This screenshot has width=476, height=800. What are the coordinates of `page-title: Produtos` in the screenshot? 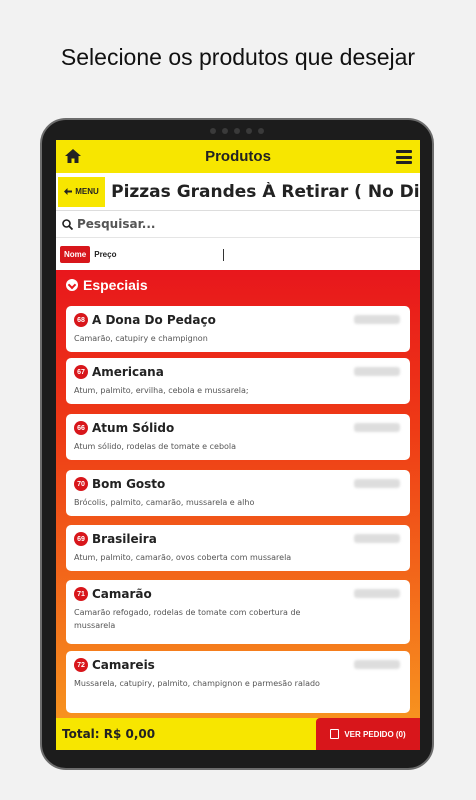 It's located at (238, 156).